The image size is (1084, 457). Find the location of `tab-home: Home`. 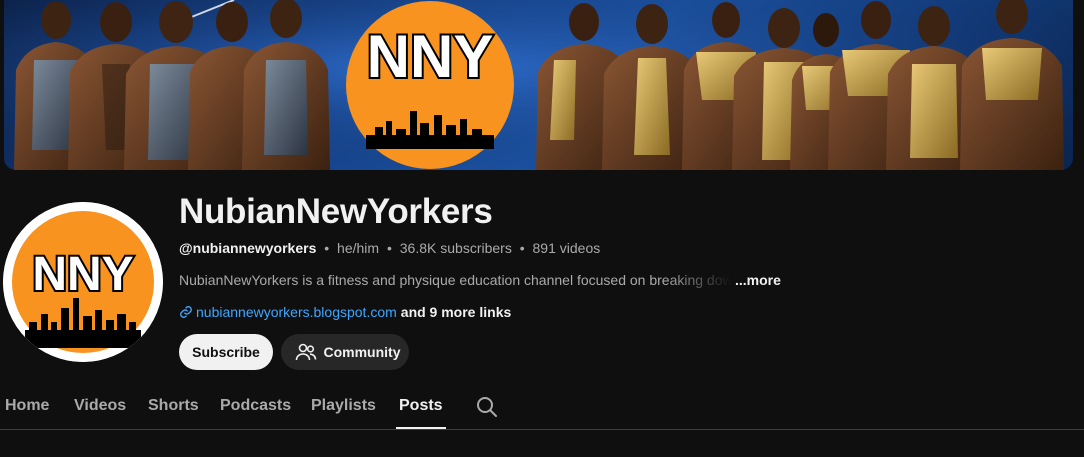

tab-home: Home is located at coordinates (27, 408).